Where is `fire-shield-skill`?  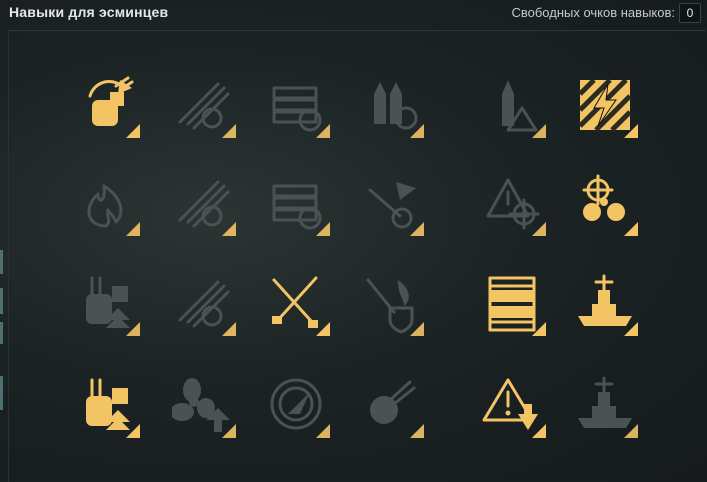 fire-shield-skill is located at coordinates (392, 304).